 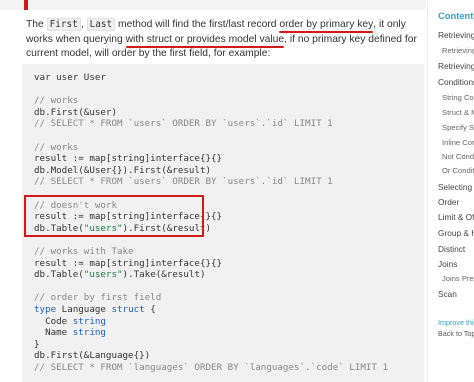 What do you see at coordinates (92, 356) in the screenshot?
I see `code-line: db.First(&Language{})` at bounding box center [92, 356].